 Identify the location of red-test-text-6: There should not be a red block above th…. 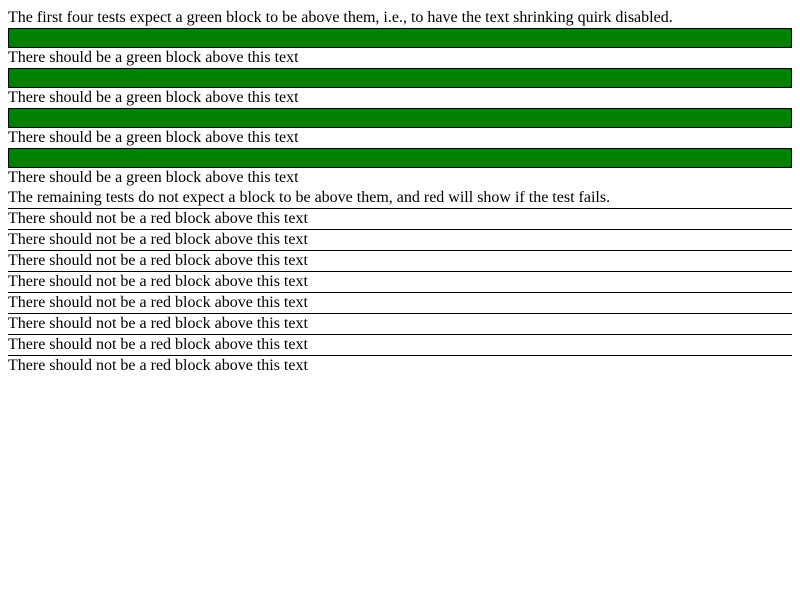
(158, 323).